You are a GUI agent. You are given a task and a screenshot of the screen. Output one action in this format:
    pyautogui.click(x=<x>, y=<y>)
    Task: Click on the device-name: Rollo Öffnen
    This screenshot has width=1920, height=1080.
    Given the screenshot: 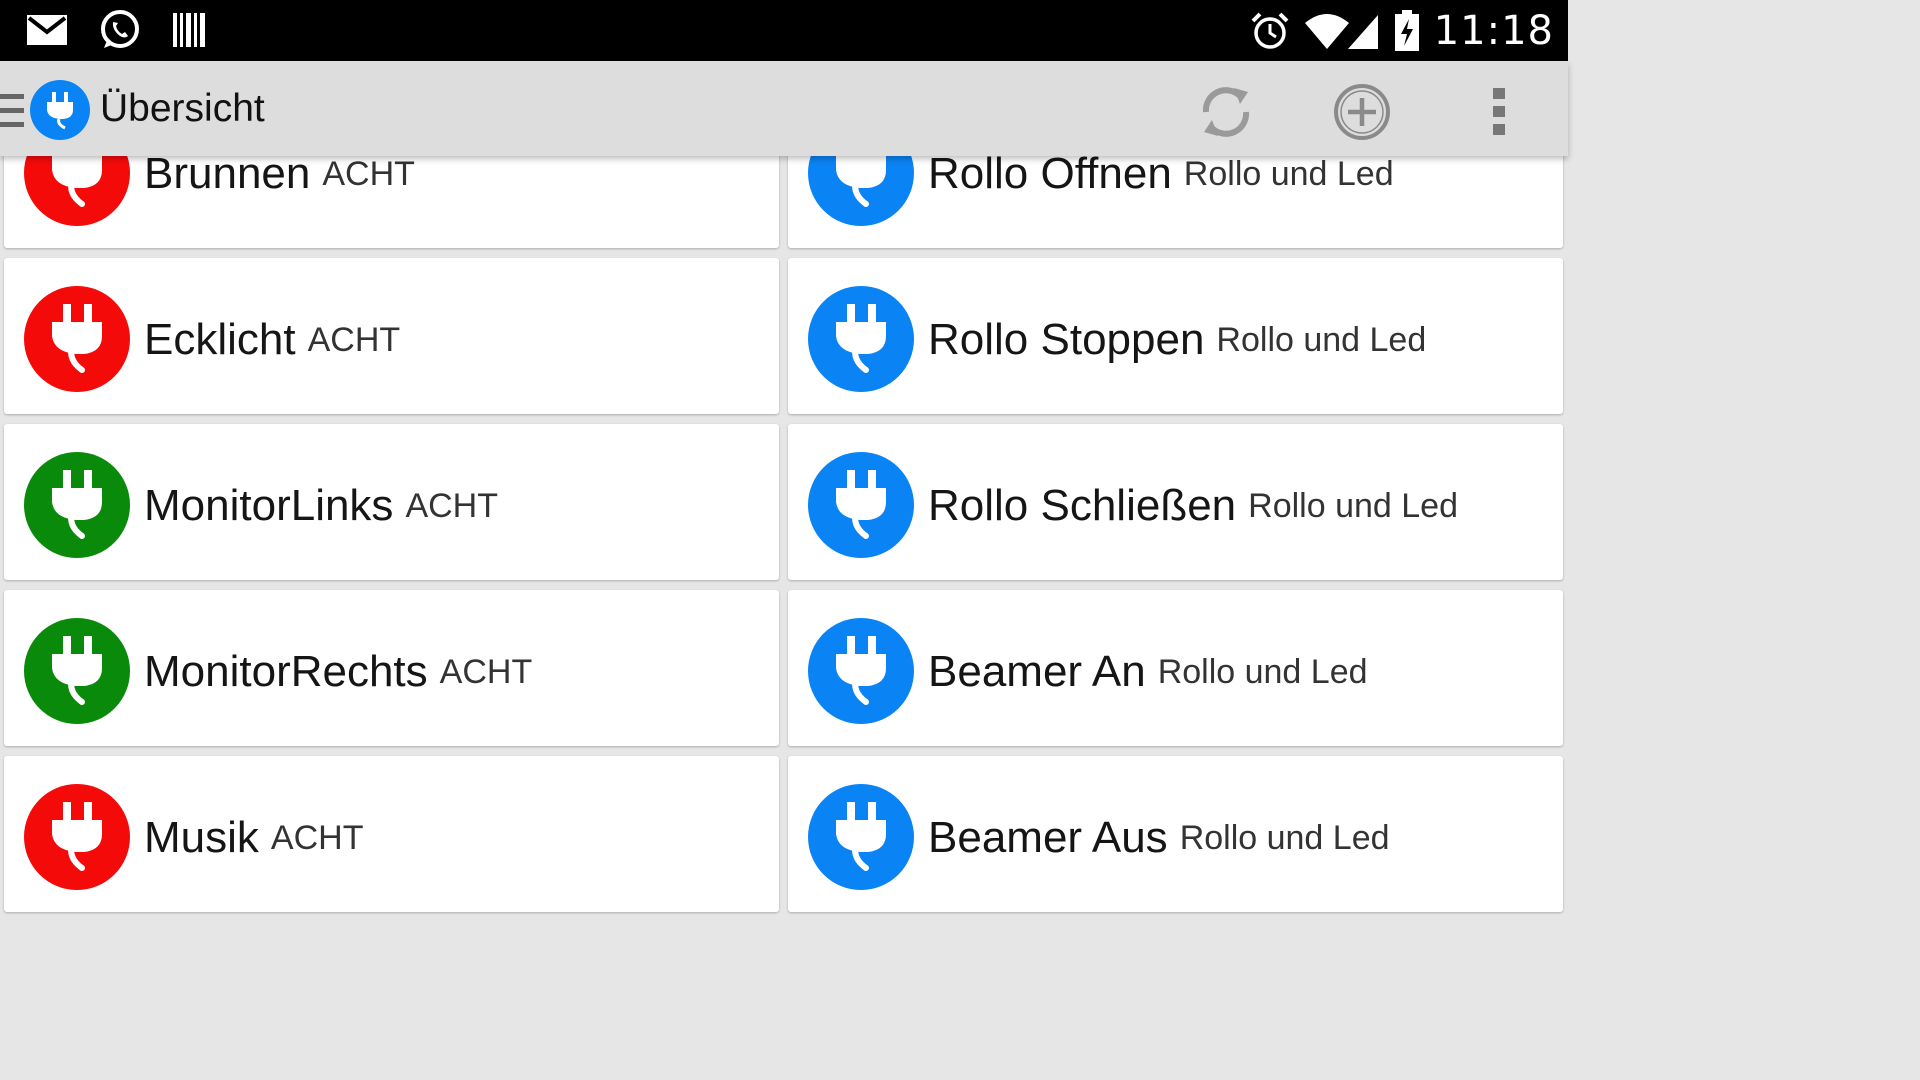 What is the action you would take?
    pyautogui.click(x=1050, y=173)
    